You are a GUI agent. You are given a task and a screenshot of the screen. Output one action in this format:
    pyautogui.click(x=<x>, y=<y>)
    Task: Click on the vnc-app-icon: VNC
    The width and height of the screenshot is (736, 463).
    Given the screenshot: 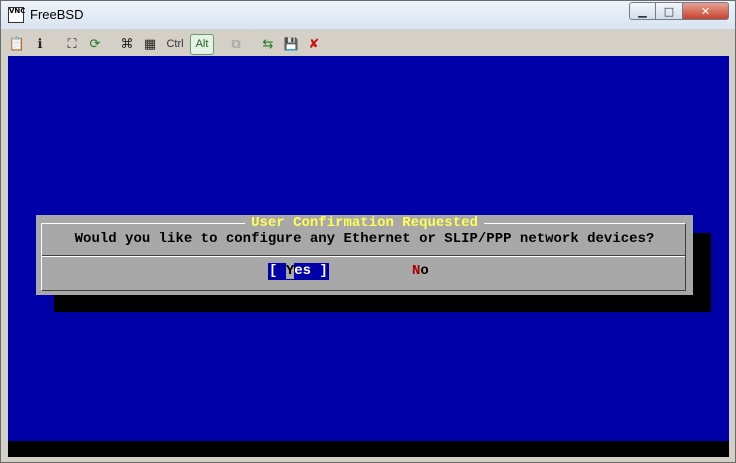 What is the action you would take?
    pyautogui.click(x=16, y=15)
    